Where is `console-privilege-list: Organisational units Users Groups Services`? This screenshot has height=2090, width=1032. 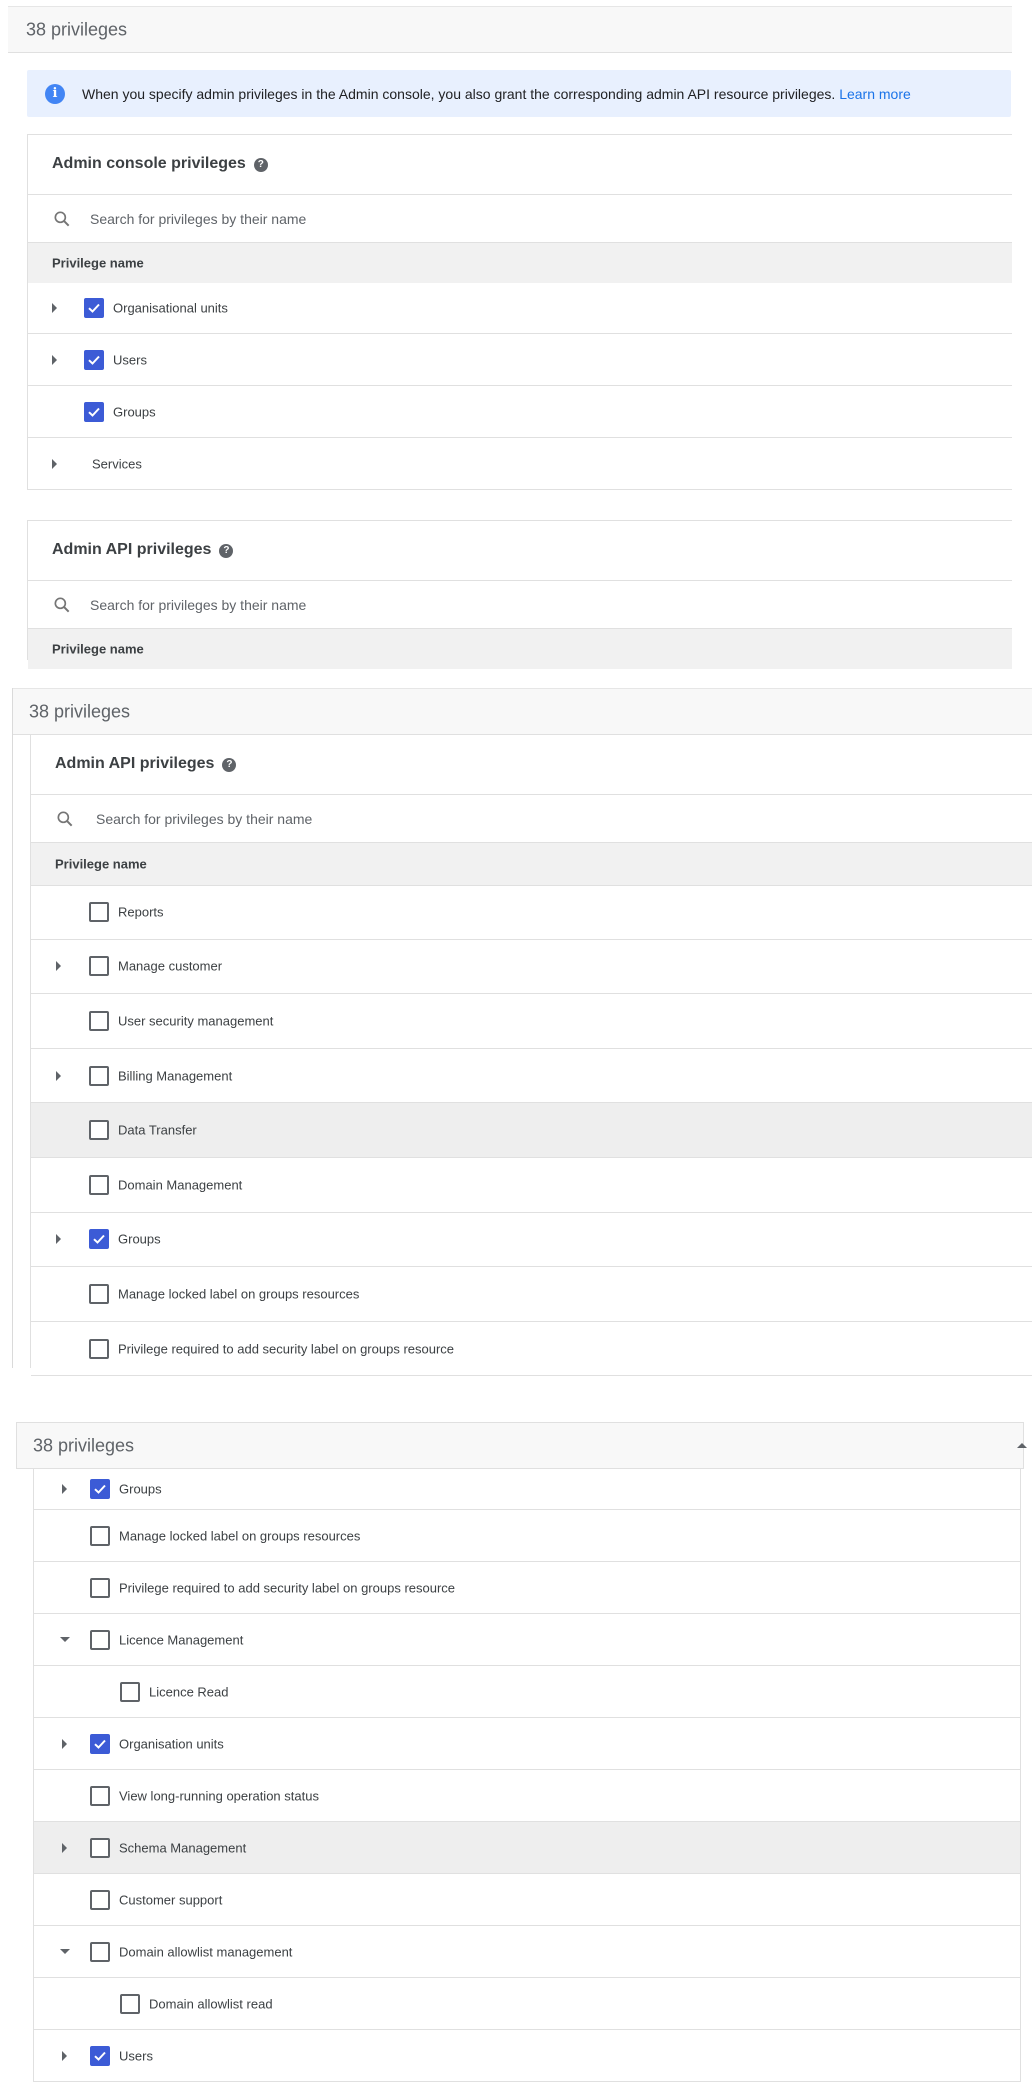 console-privilege-list: Organisational units Users Groups Services is located at coordinates (520, 386).